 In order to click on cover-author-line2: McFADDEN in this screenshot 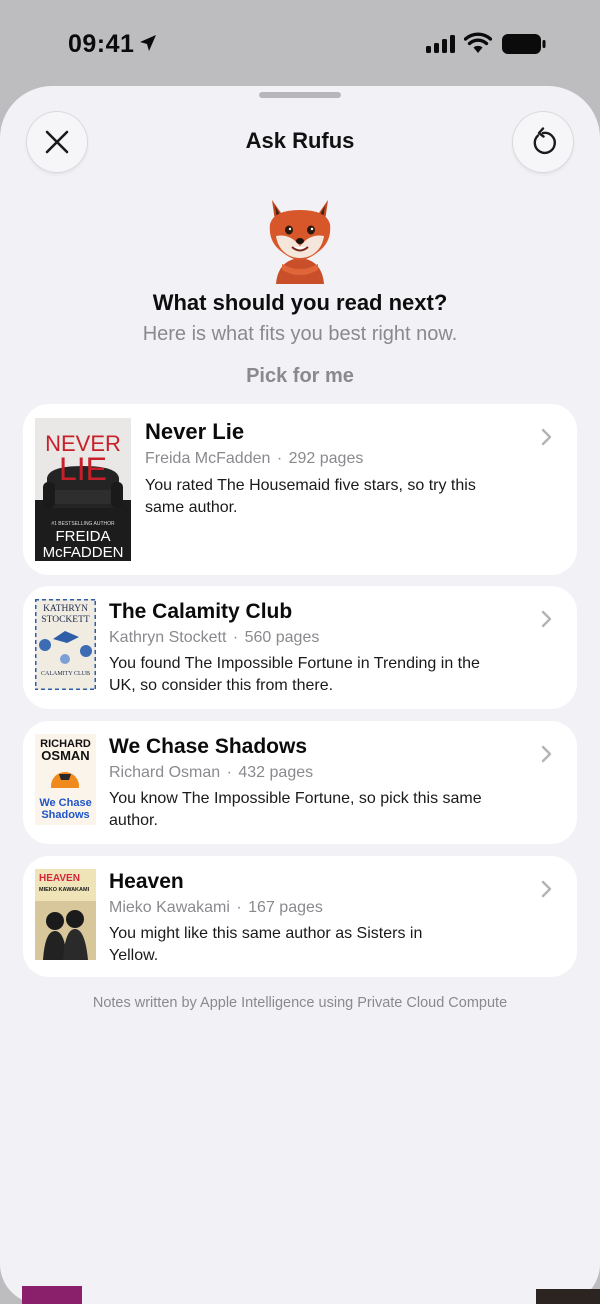, I will do `click(83, 552)`.